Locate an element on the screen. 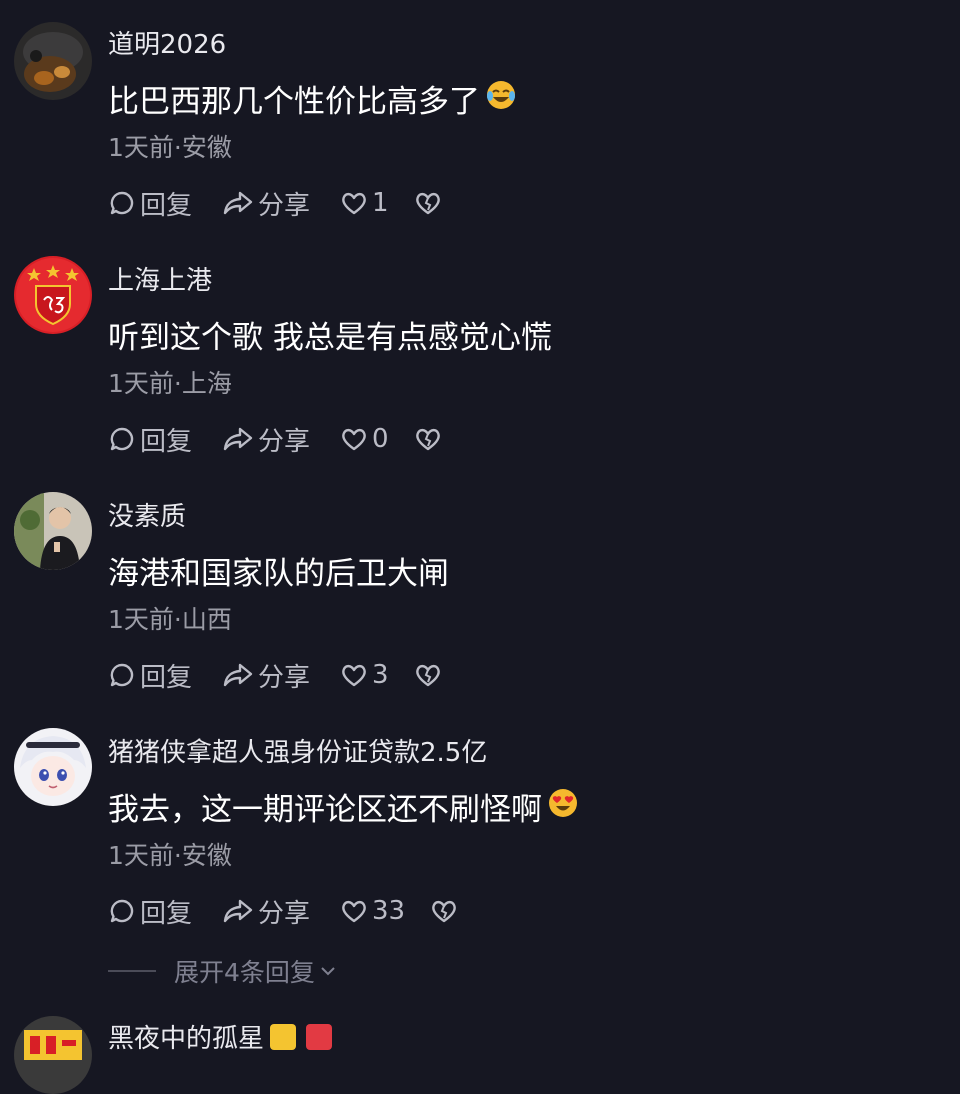 The width and height of the screenshot is (960, 1094). comment-actions: 回复 分享 1 is located at coordinates (274, 203).